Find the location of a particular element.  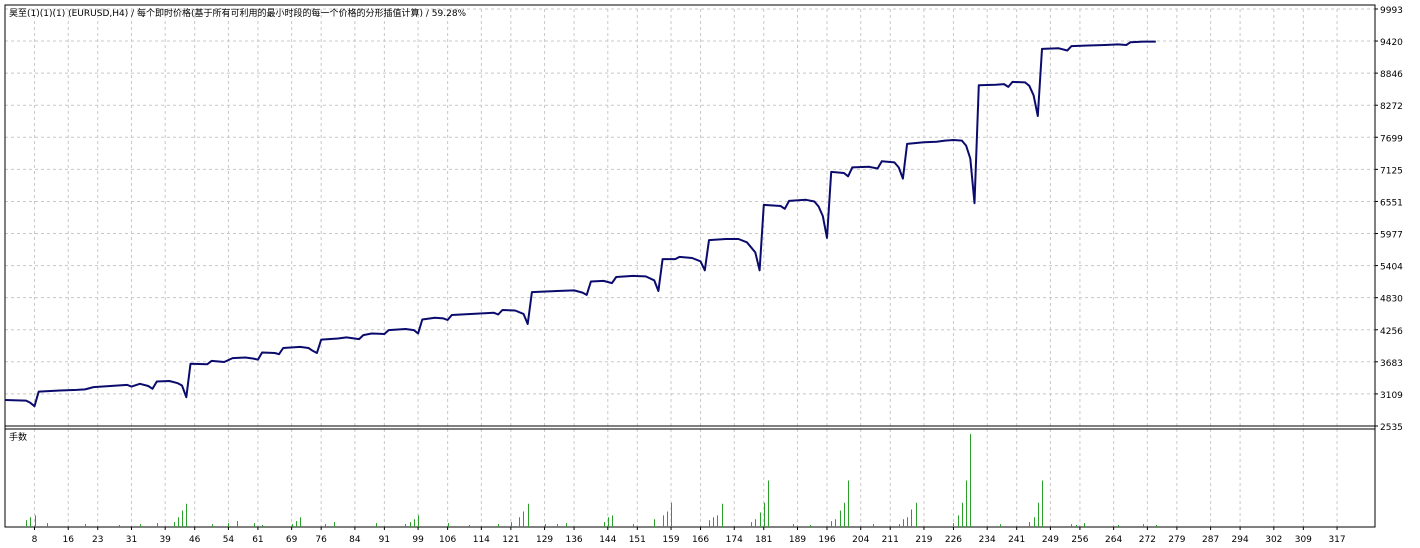

x-tick-label: 121 is located at coordinates (510, 540).